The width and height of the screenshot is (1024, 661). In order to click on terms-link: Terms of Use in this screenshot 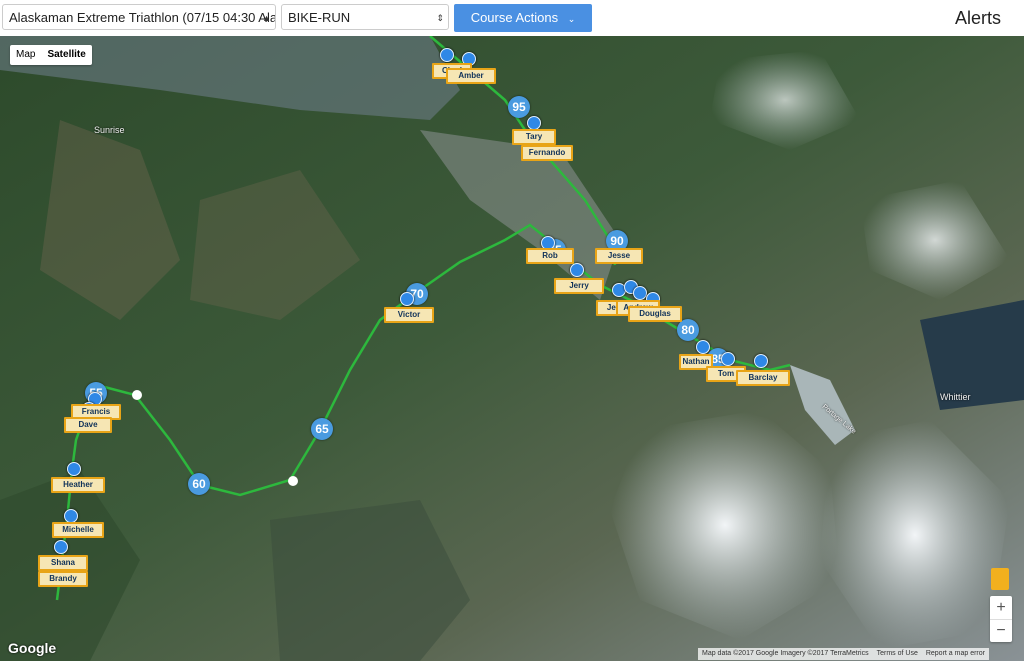, I will do `click(897, 654)`.